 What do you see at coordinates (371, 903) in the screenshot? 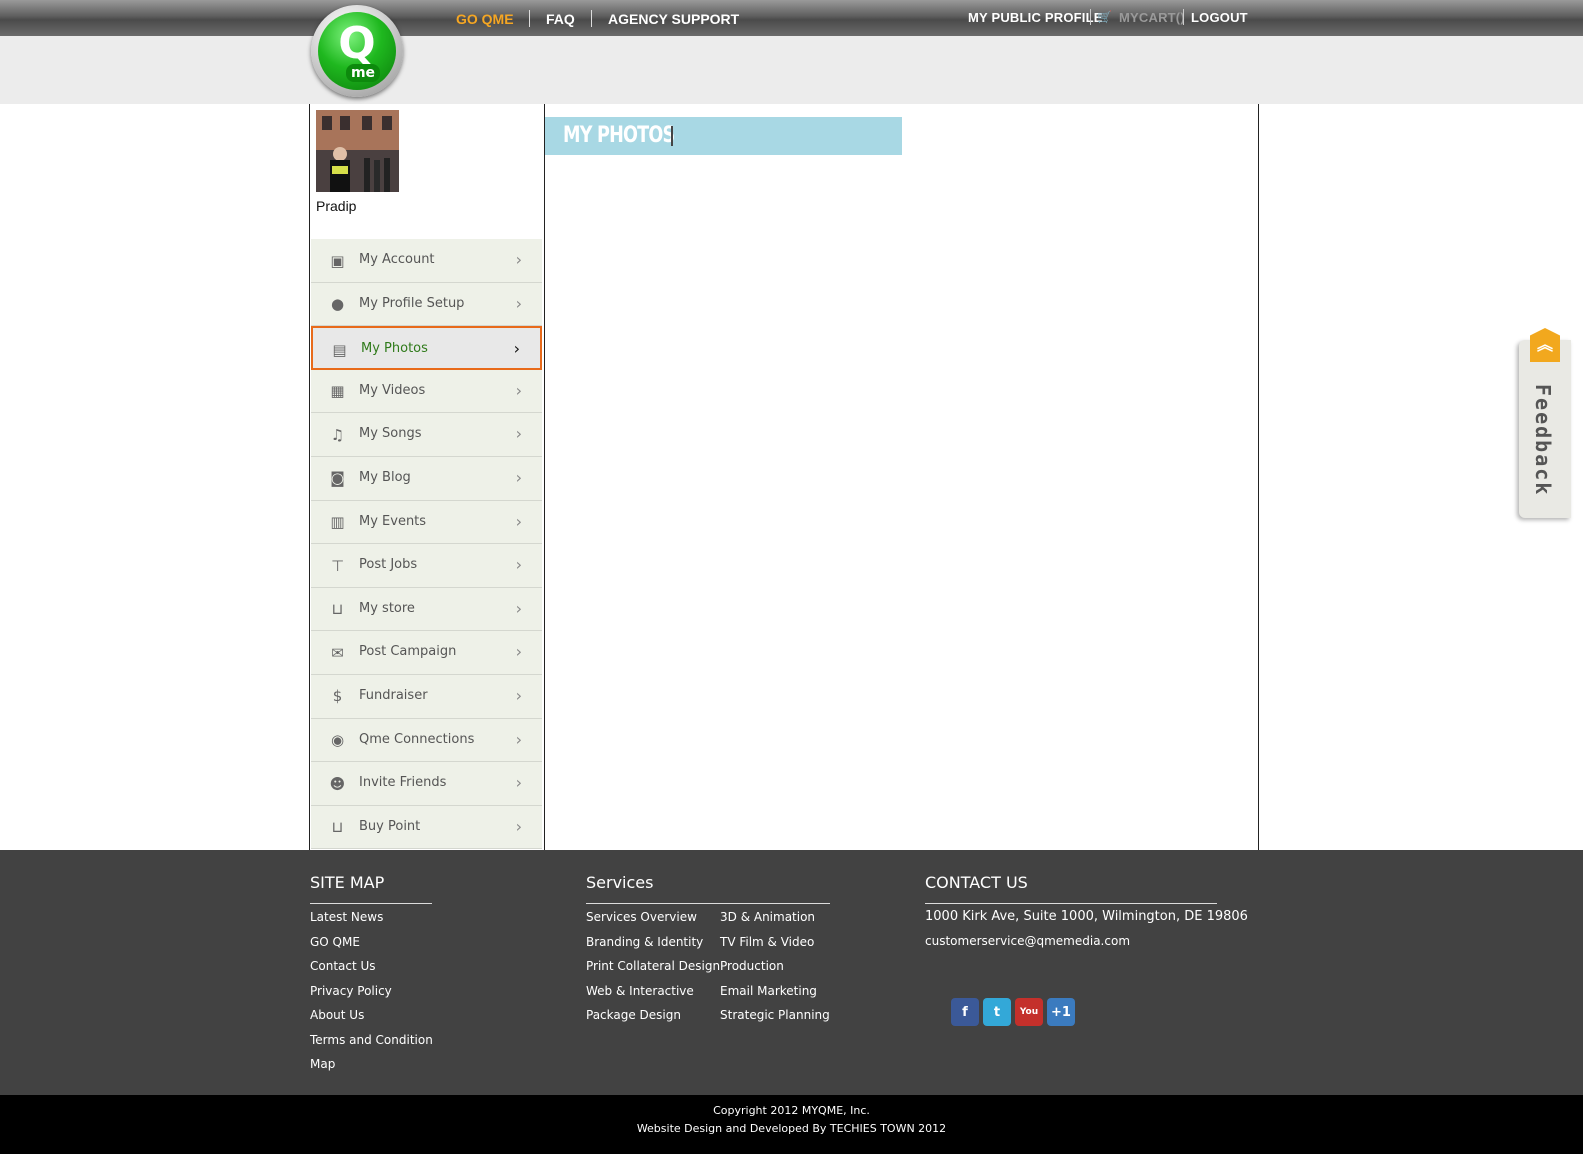
I see `sitemap-rule` at bounding box center [371, 903].